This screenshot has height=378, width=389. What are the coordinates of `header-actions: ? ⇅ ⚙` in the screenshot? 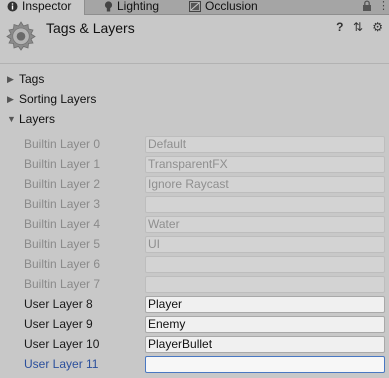 It's located at (356, 27).